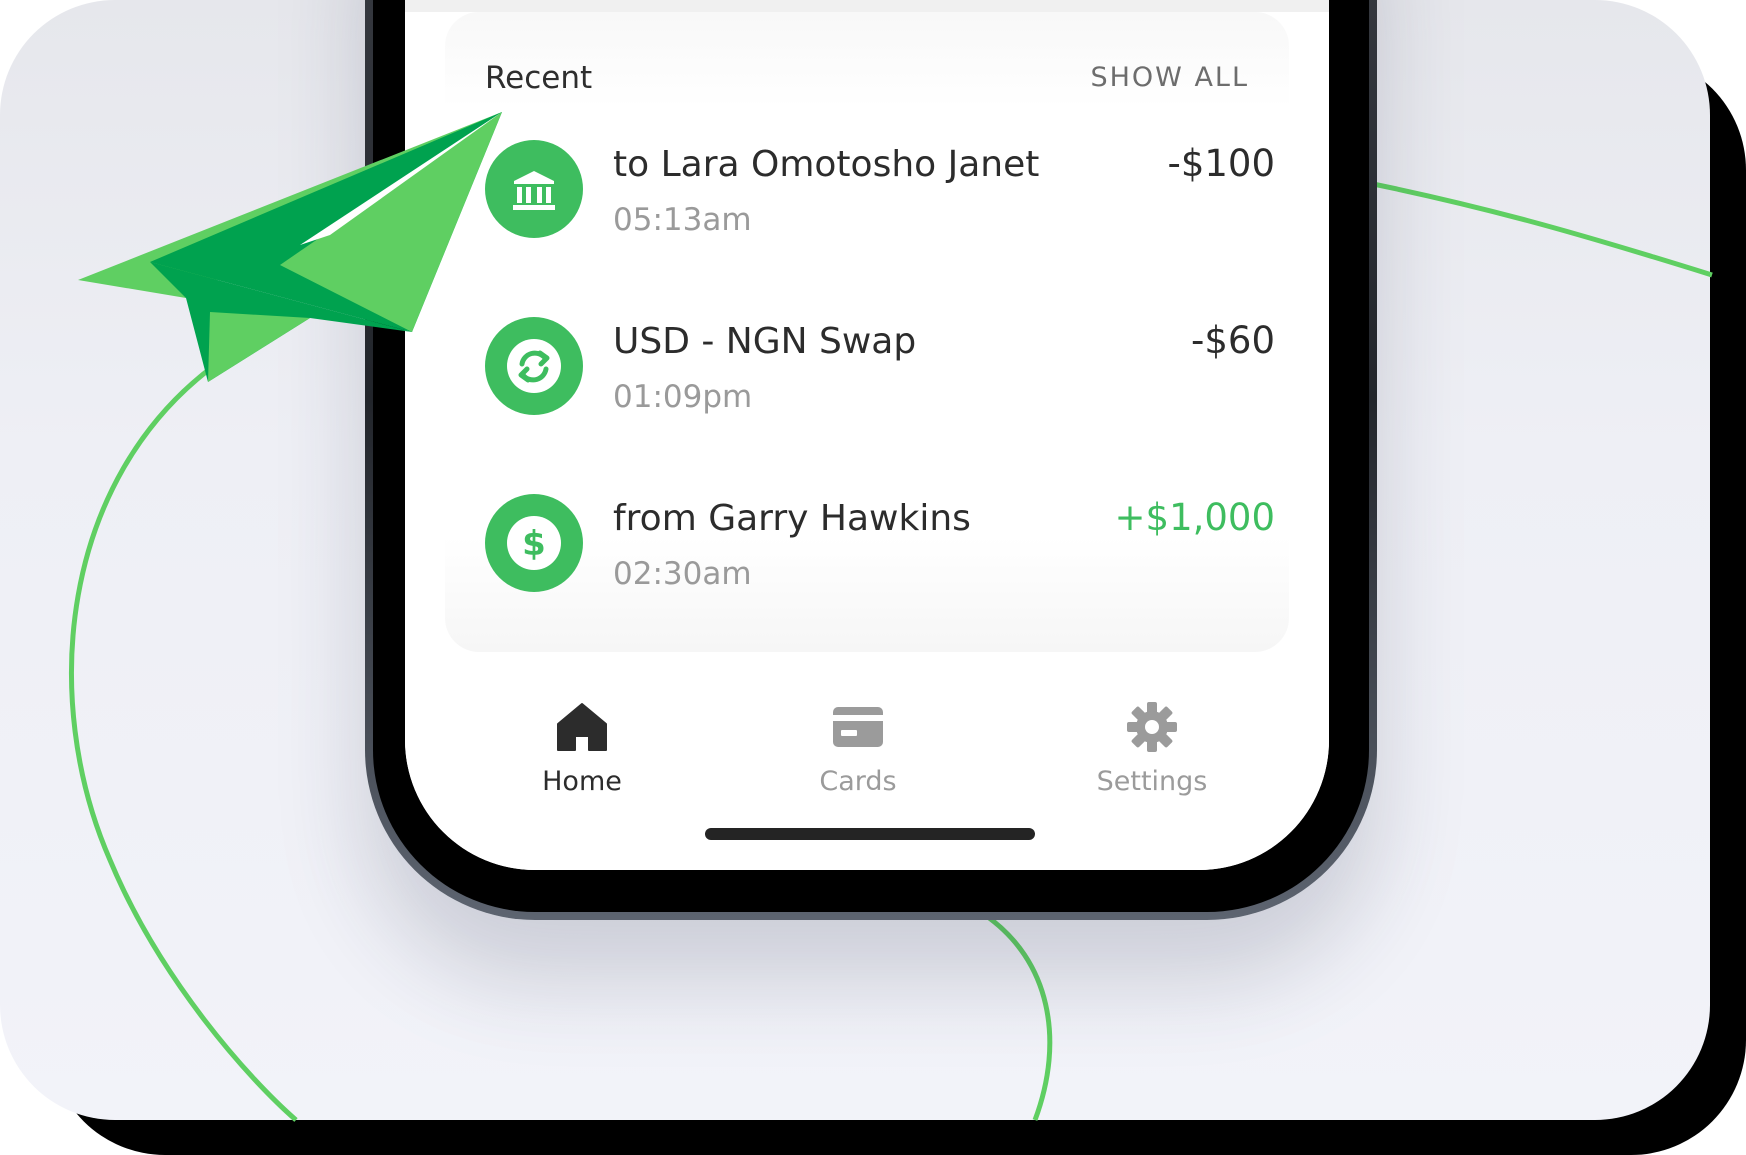 The width and height of the screenshot is (1746, 1155). What do you see at coordinates (290, 247) in the screenshot?
I see `paper-plane-icon` at bounding box center [290, 247].